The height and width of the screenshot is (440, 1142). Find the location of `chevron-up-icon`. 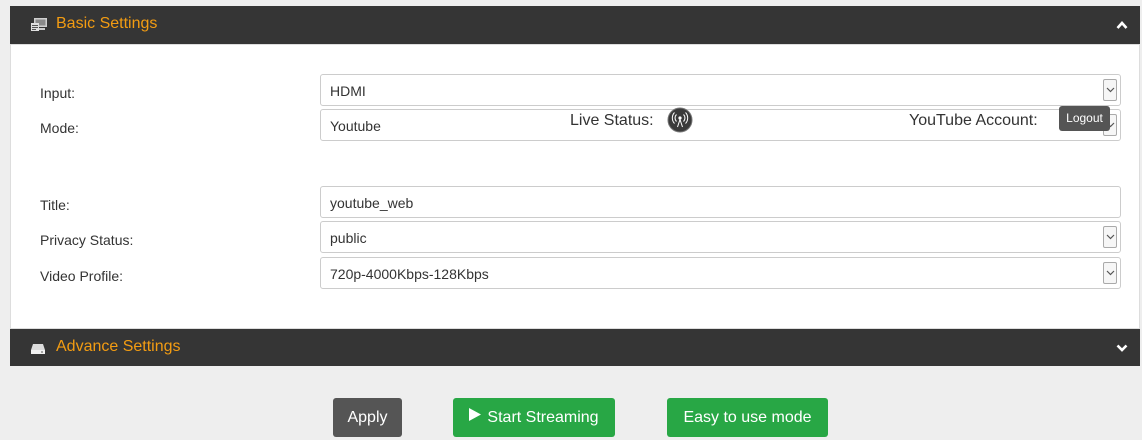

chevron-up-icon is located at coordinates (1122, 25).